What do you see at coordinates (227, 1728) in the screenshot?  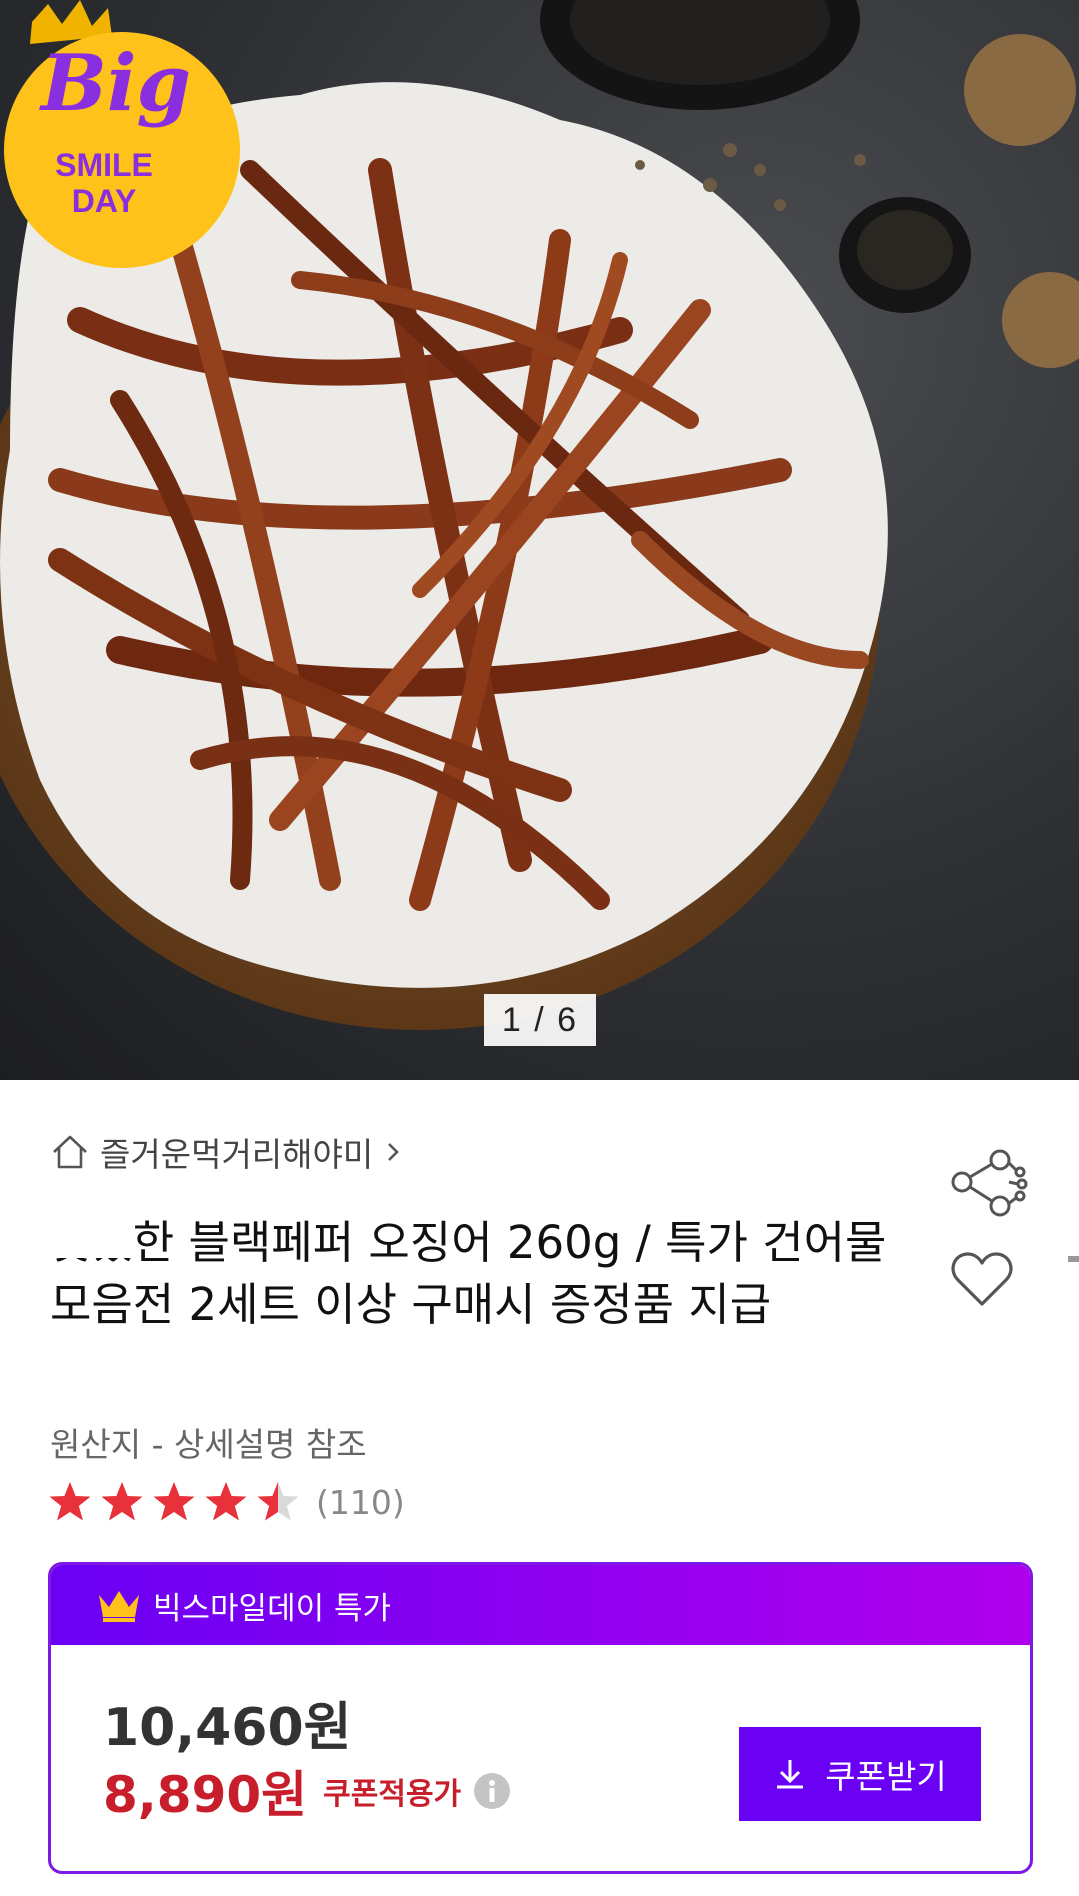 I see `original-price: 10,460원` at bounding box center [227, 1728].